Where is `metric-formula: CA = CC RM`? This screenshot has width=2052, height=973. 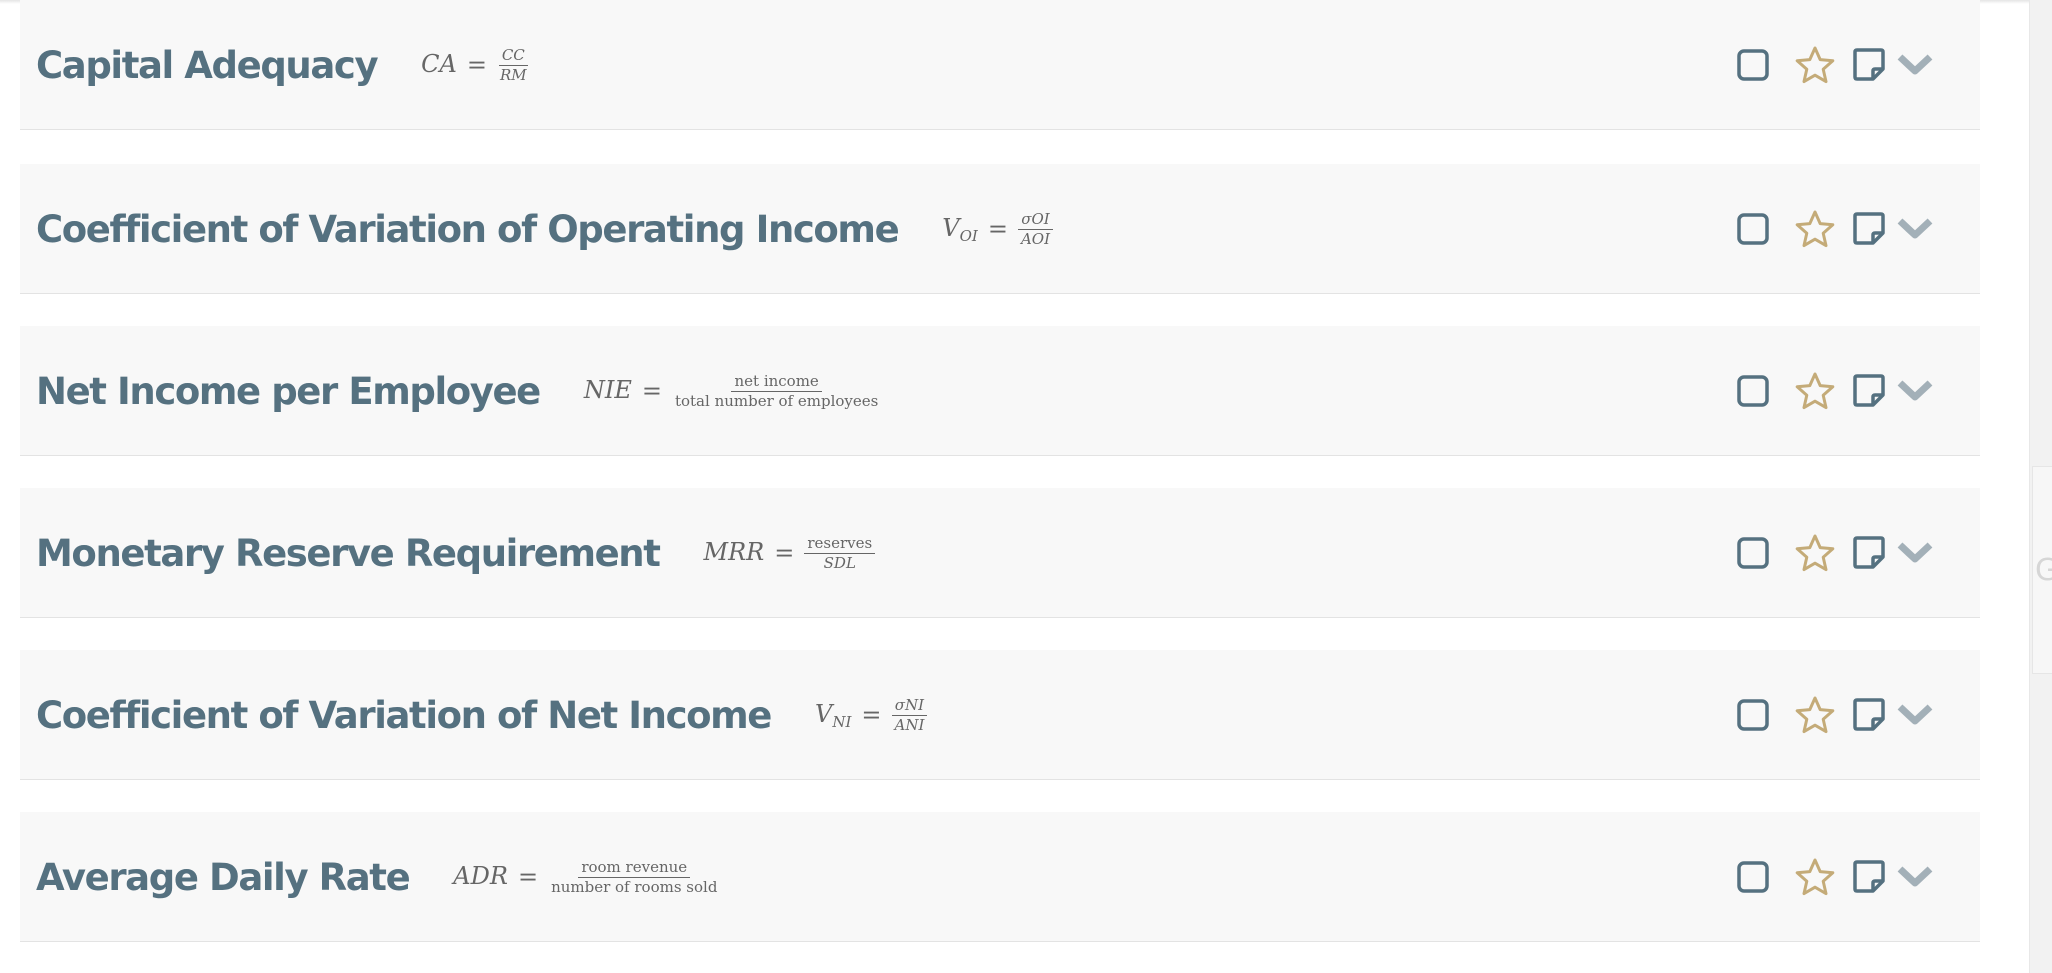
metric-formula: CA = CC RM is located at coordinates (475, 65).